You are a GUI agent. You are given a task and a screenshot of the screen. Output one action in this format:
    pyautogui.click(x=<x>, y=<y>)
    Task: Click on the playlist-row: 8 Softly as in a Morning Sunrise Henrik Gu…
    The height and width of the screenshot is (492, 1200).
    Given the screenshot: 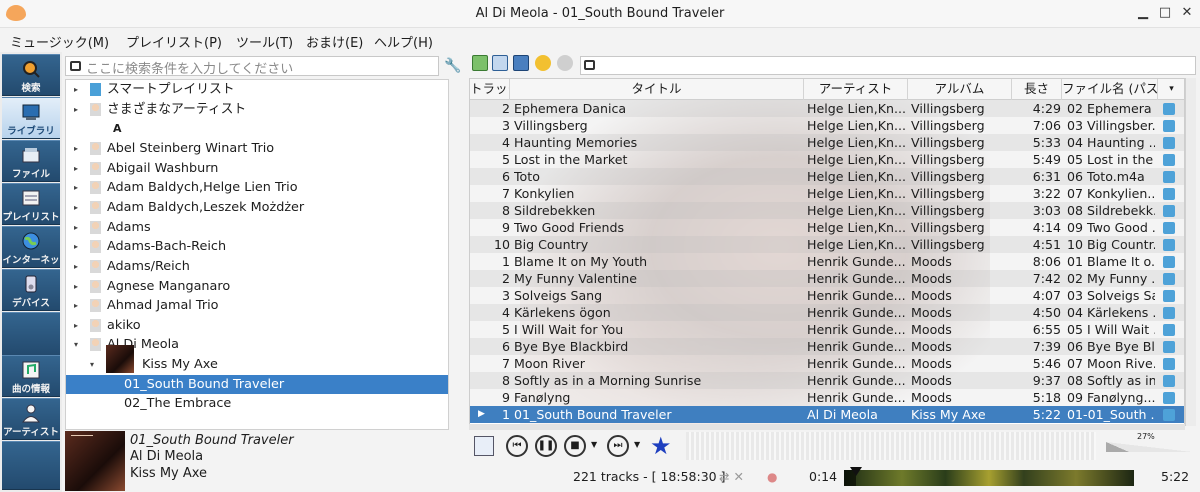 What is the action you would take?
    pyautogui.click(x=827, y=380)
    